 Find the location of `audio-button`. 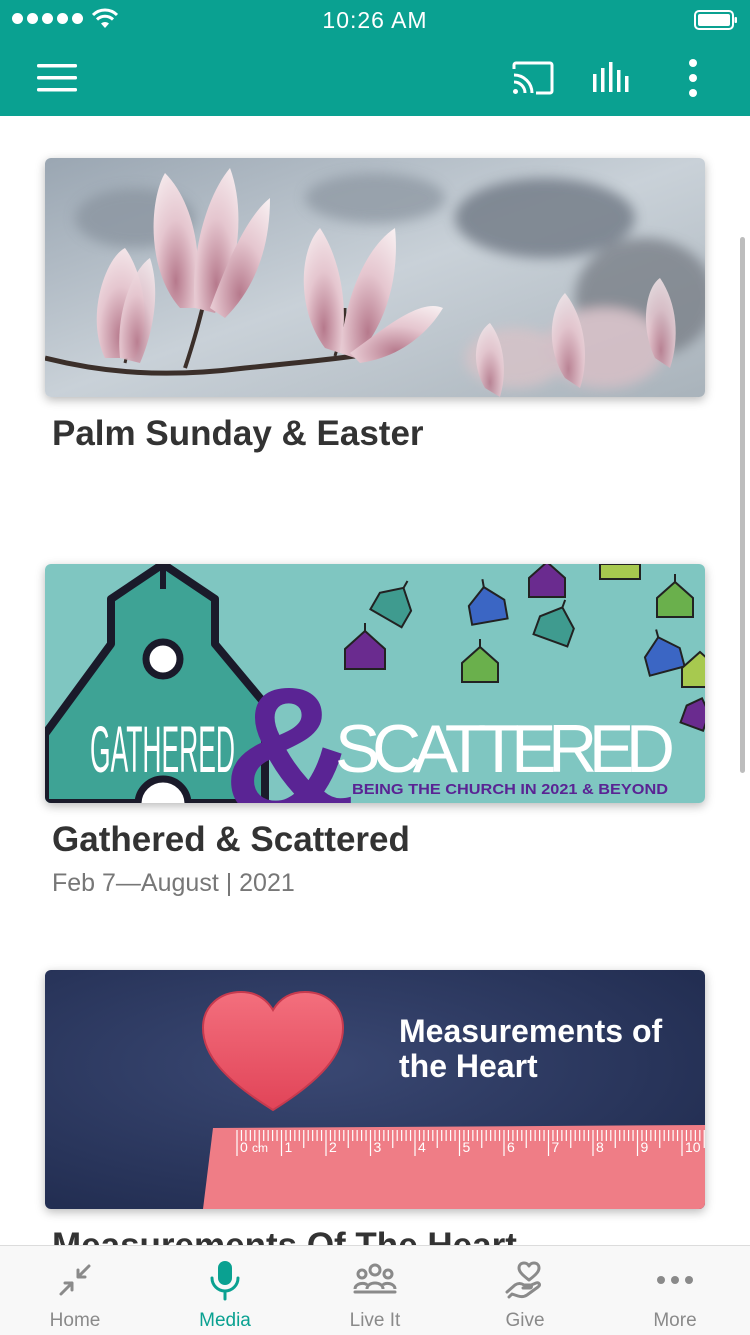

audio-button is located at coordinates (613, 78).